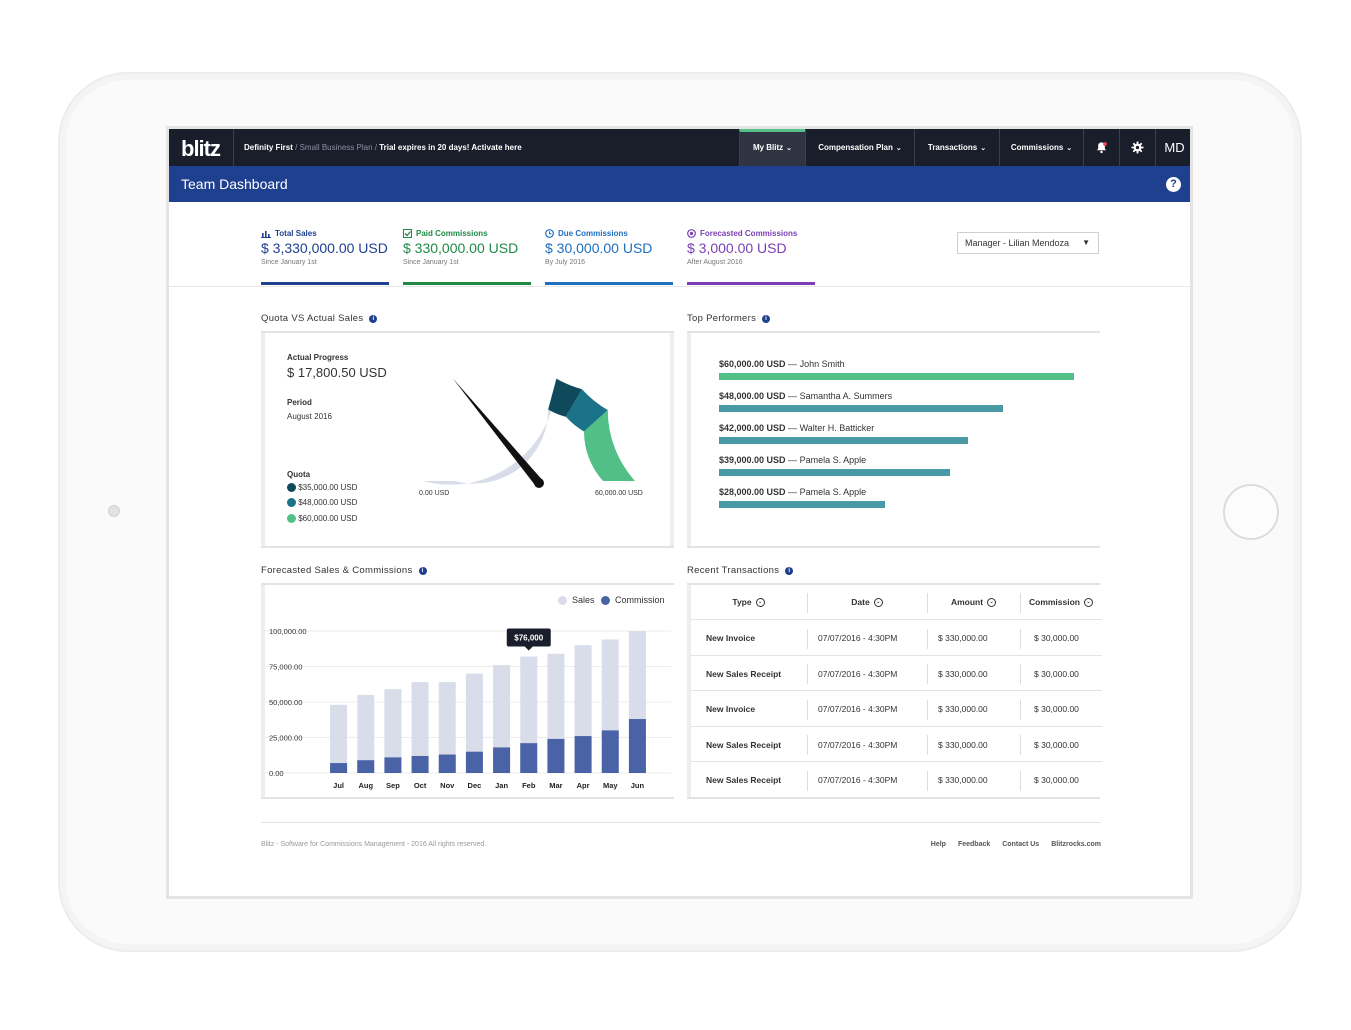  Describe the element at coordinates (1076, 844) in the screenshot. I see `footer-link-site: Blitzrocks.com` at that location.